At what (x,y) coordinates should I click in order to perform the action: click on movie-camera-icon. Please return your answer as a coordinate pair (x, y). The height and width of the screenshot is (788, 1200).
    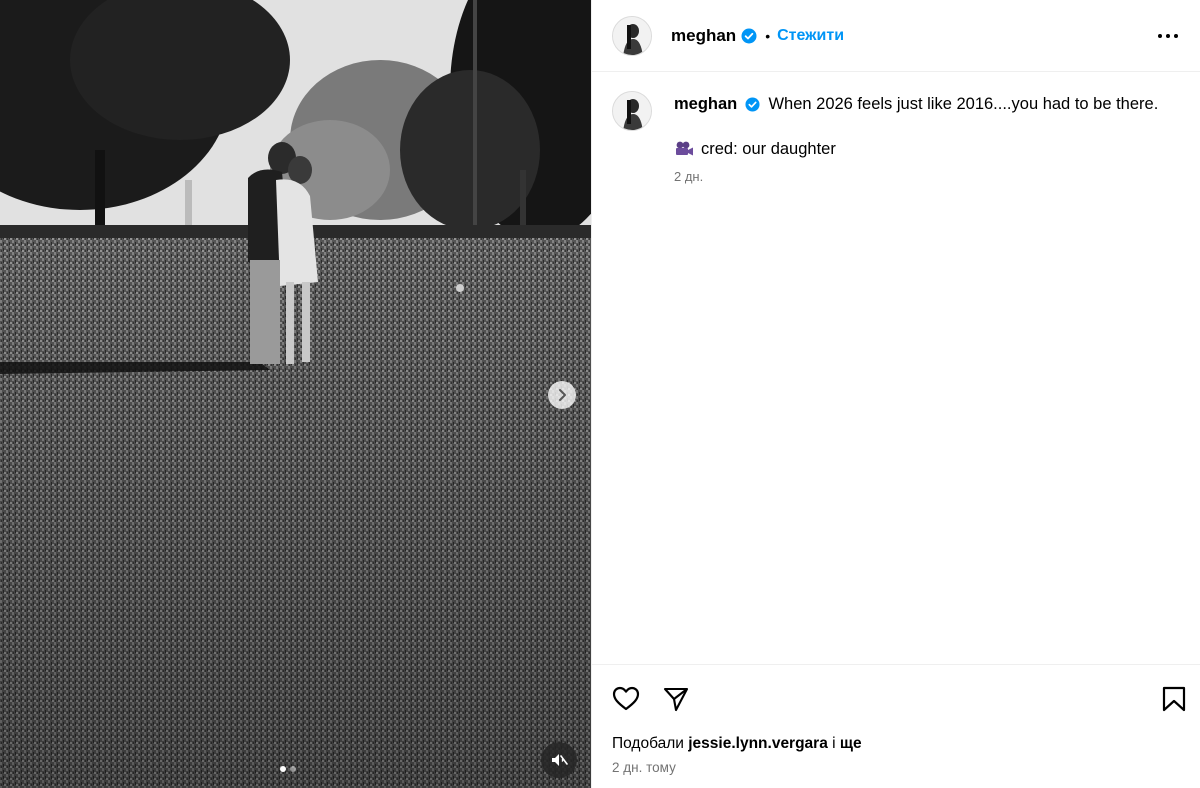
    Looking at the image, I should click on (684, 148).